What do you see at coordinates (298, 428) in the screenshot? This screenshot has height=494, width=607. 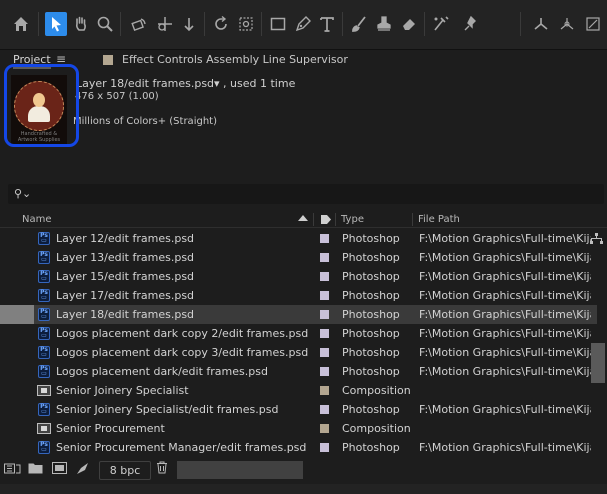 I see `table-row: Senior Procurement Composition` at bounding box center [298, 428].